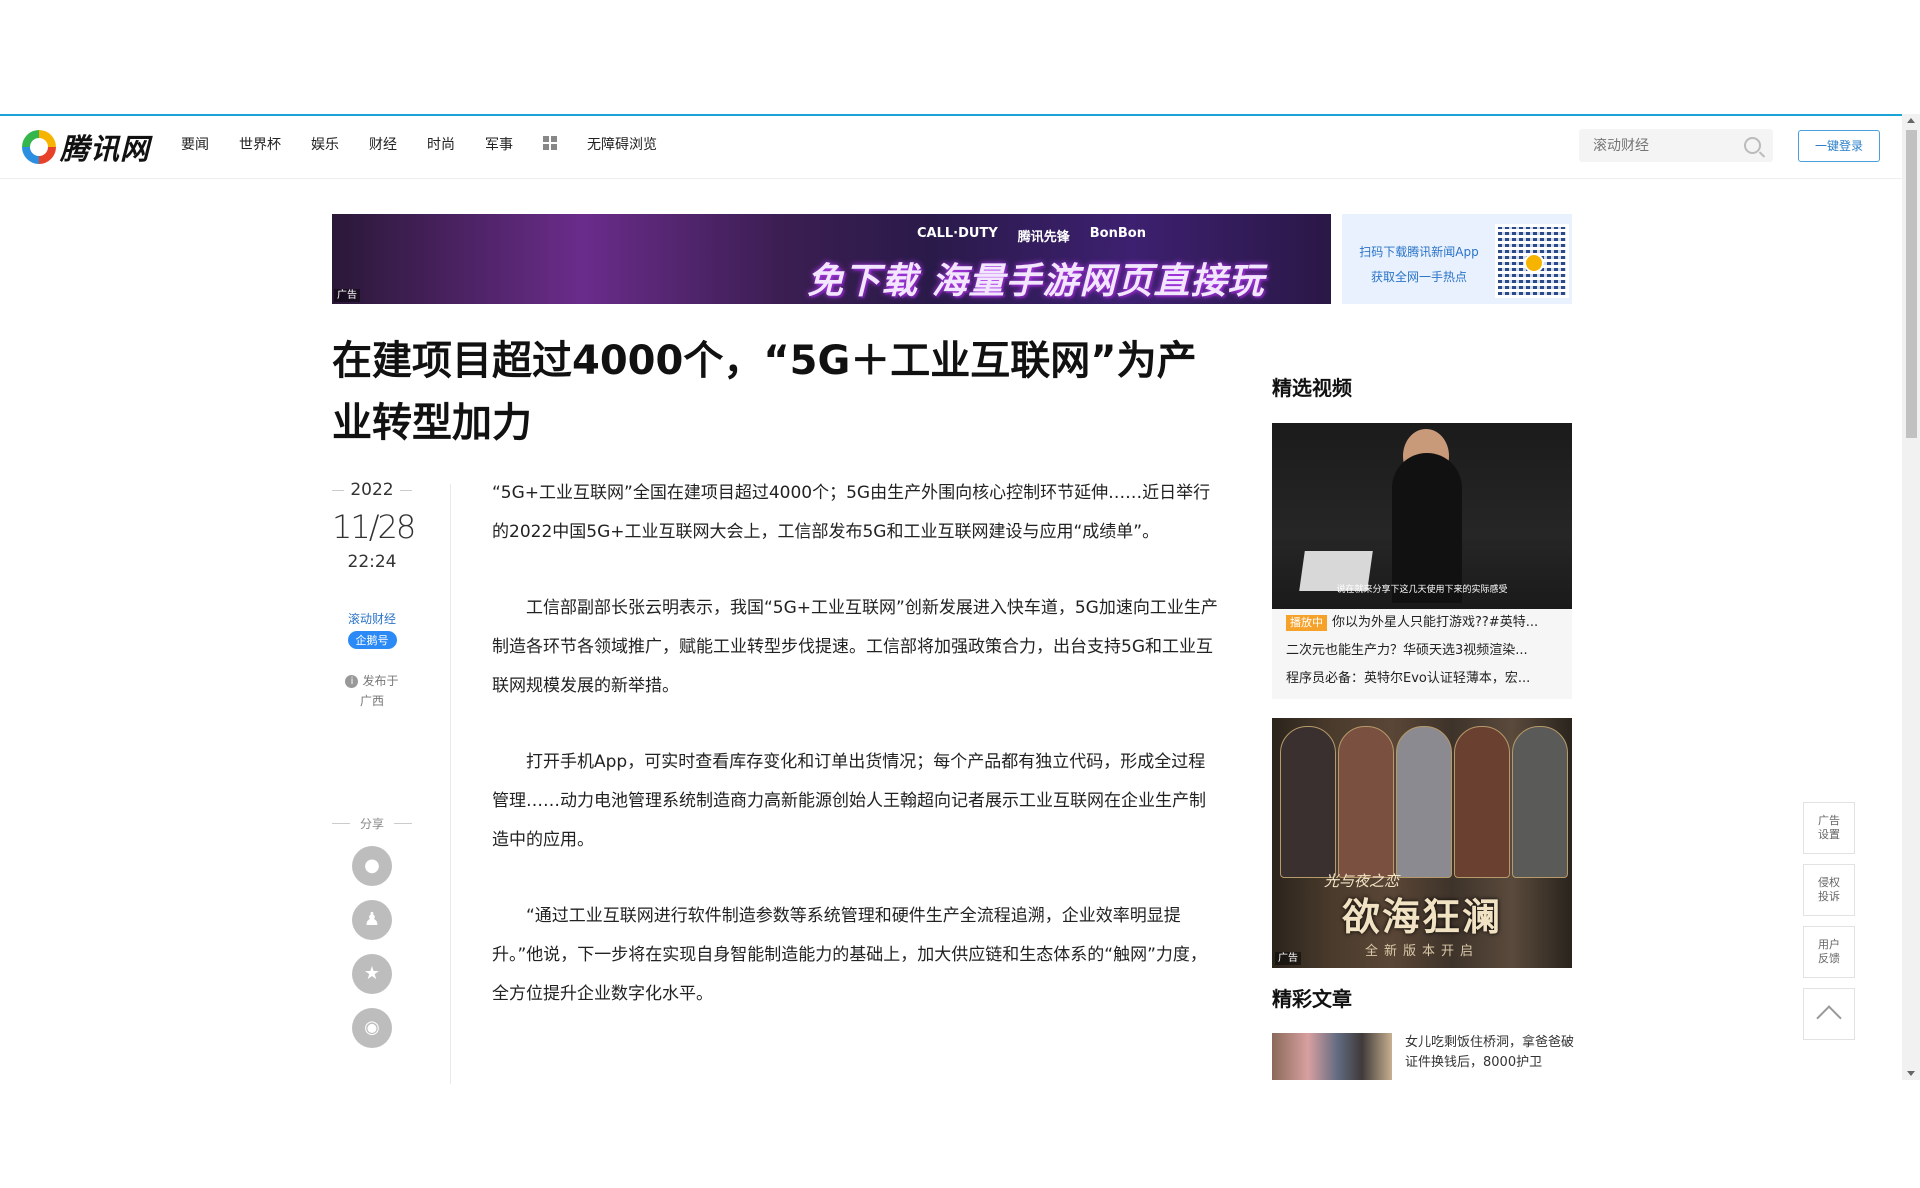 Image resolution: width=1920 pixels, height=1188 pixels. I want to click on weibo-share-icon: ◉, so click(372, 1028).